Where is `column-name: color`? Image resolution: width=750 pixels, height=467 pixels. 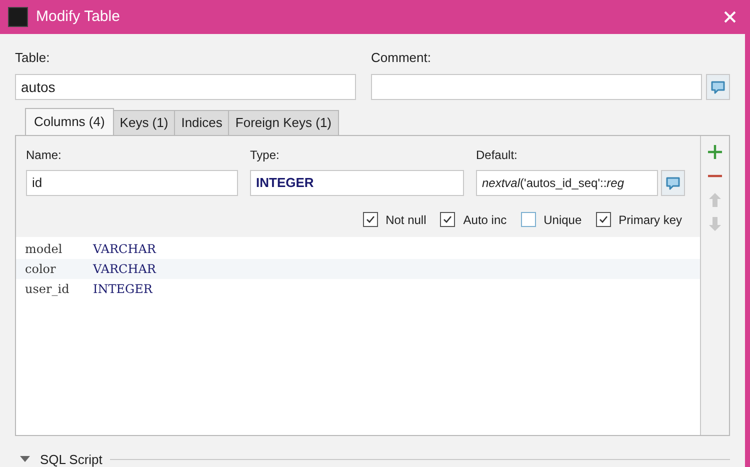 column-name: color is located at coordinates (41, 269).